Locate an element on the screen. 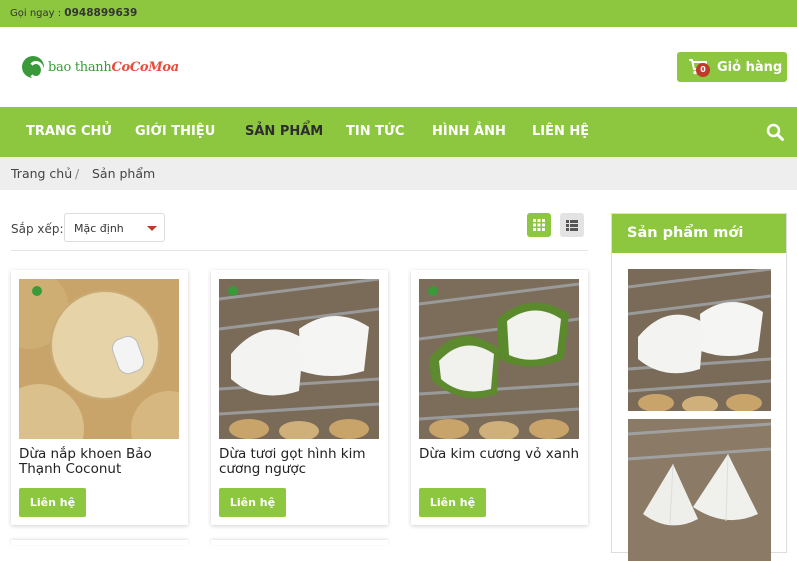  breadcrumb-current: Sản phẩm is located at coordinates (124, 173).